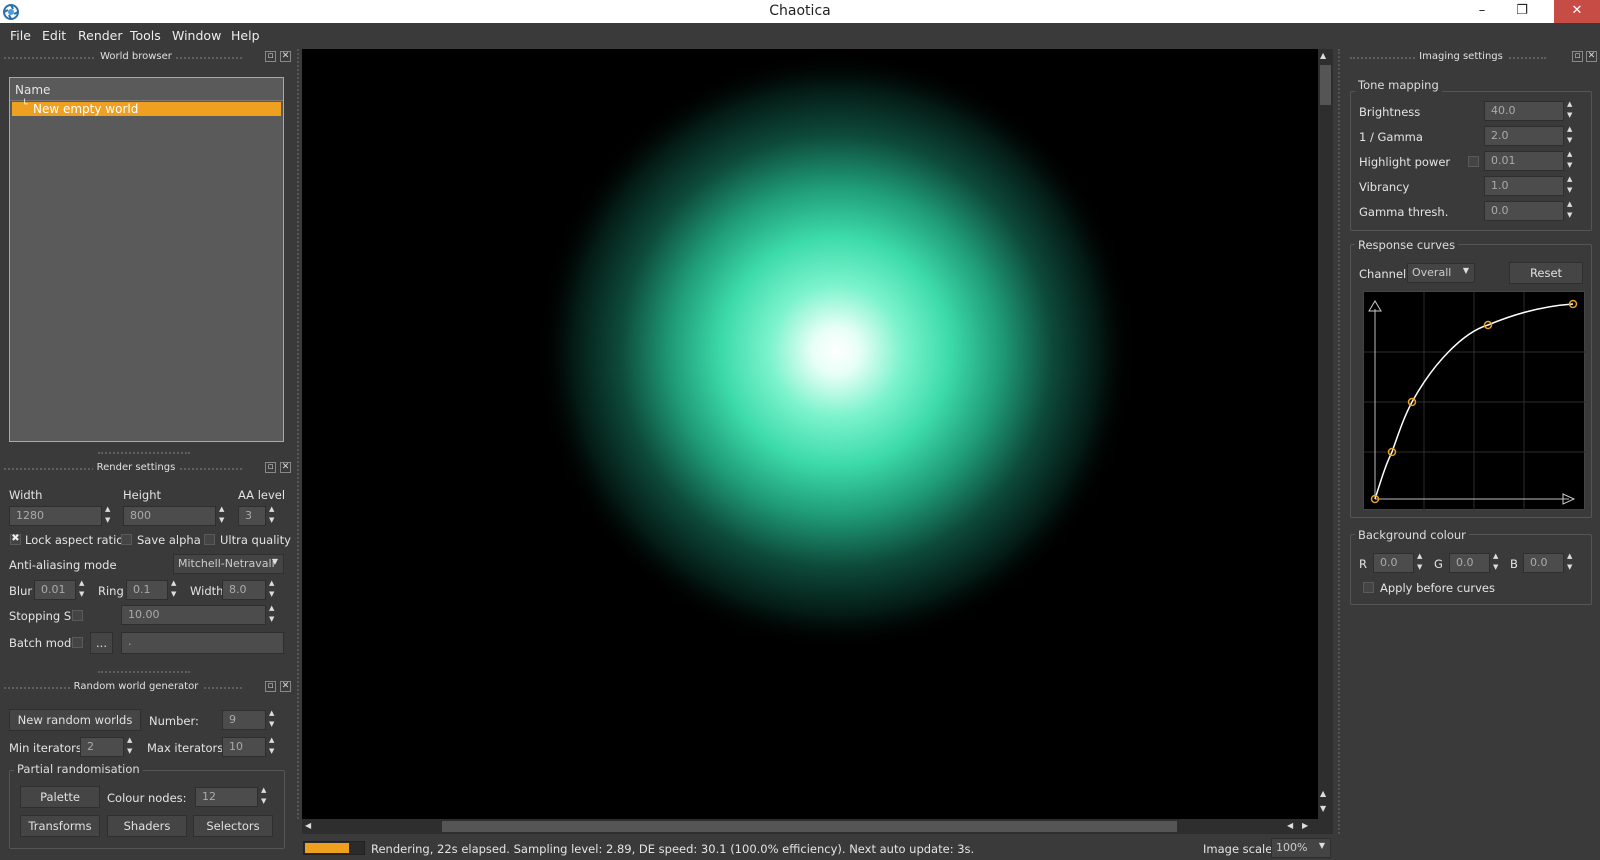  What do you see at coordinates (1572, 135) in the screenshot?
I see `gamma-spinner` at bounding box center [1572, 135].